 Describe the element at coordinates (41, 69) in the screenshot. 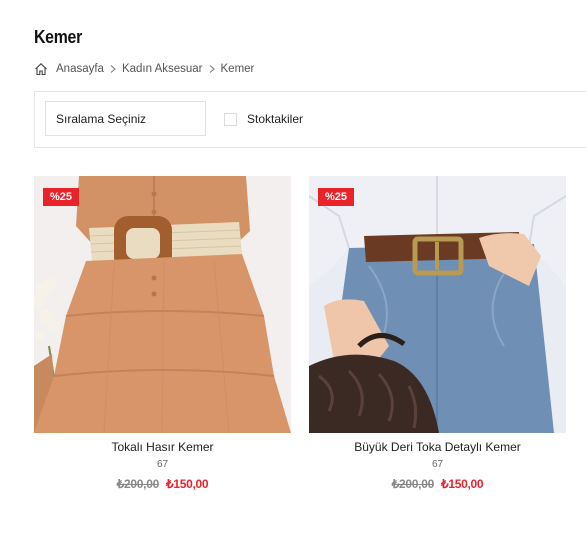

I see `home-icon` at that location.